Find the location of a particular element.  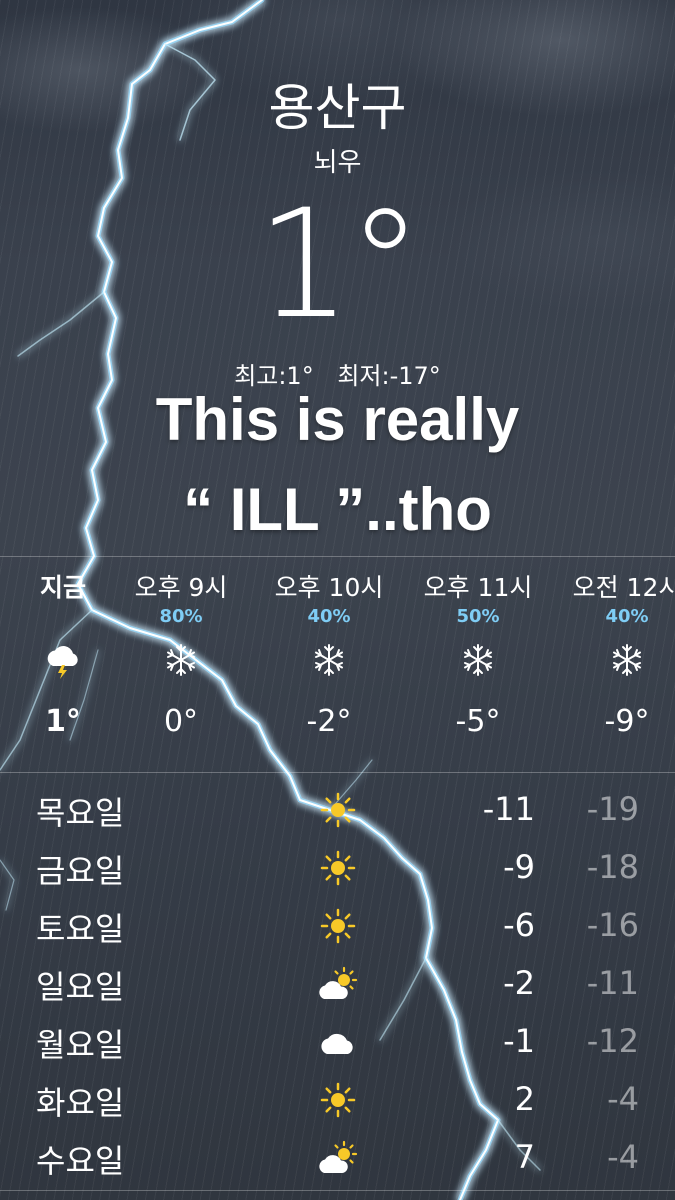

day-high: -2 is located at coordinates (519, 983).